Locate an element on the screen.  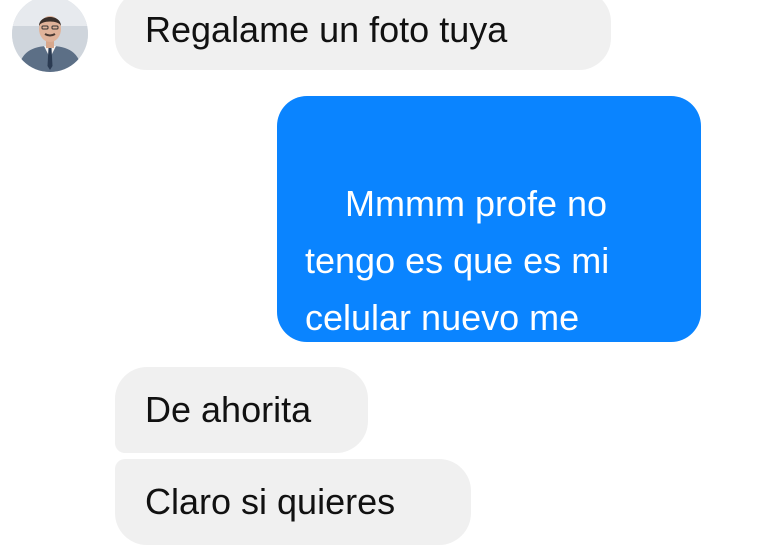
message-bubble-incoming: Claro si quieres is located at coordinates (293, 502).